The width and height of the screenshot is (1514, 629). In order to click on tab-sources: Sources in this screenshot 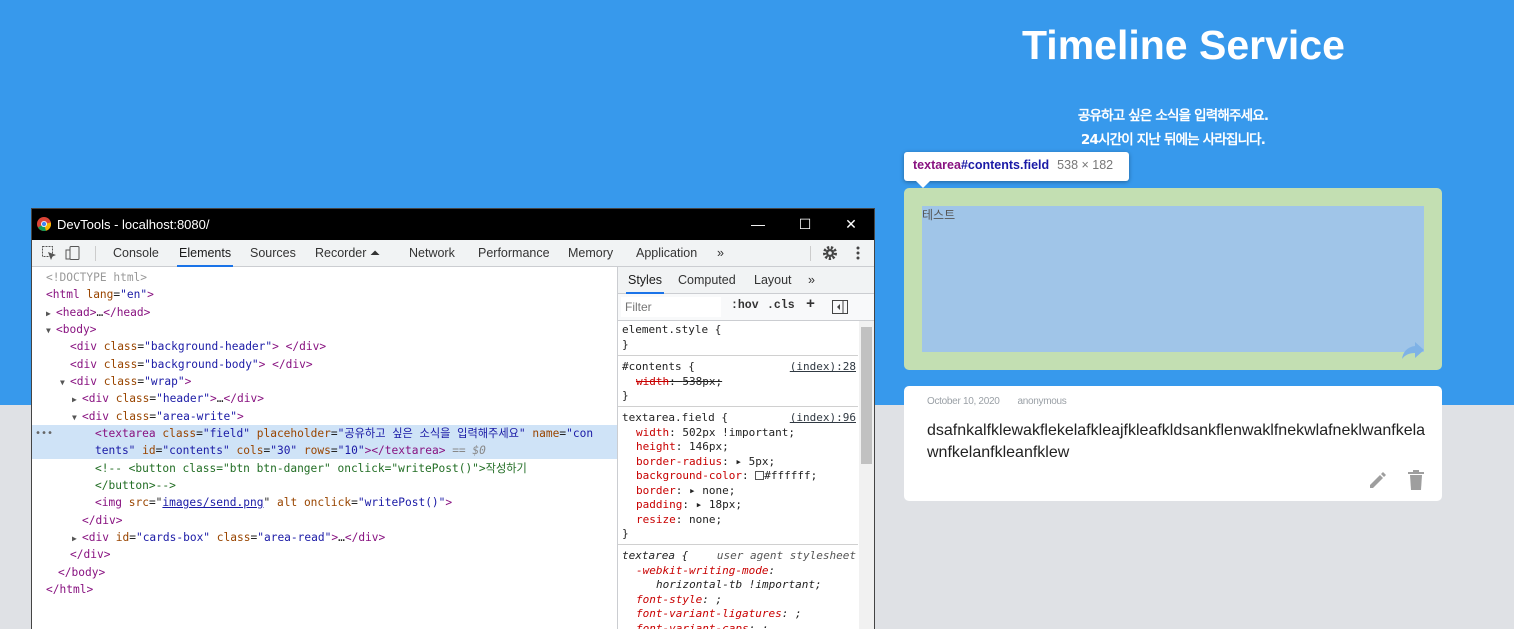, I will do `click(273, 253)`.